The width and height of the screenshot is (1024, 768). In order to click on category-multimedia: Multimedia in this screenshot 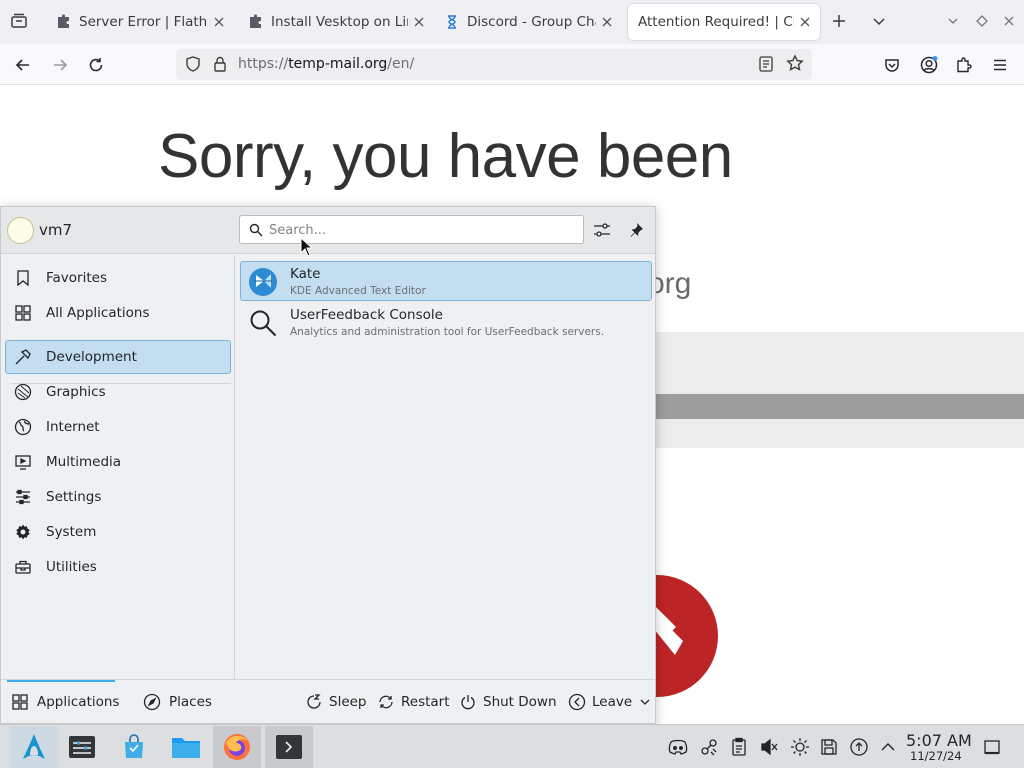, I will do `click(118, 462)`.